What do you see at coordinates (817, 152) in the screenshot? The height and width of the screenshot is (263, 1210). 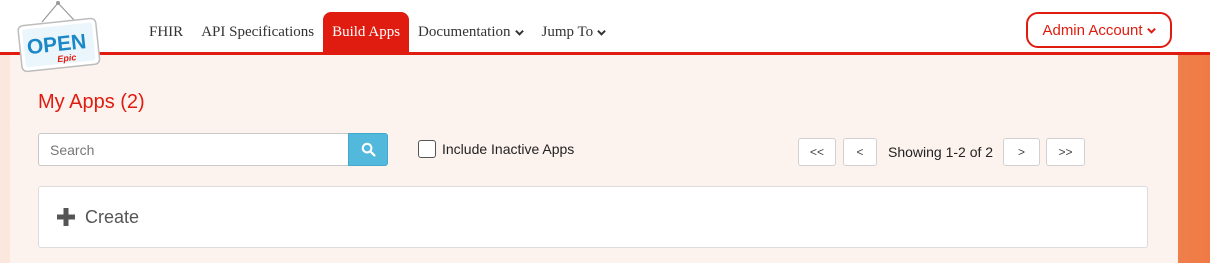 I see `first-page-button: <<` at bounding box center [817, 152].